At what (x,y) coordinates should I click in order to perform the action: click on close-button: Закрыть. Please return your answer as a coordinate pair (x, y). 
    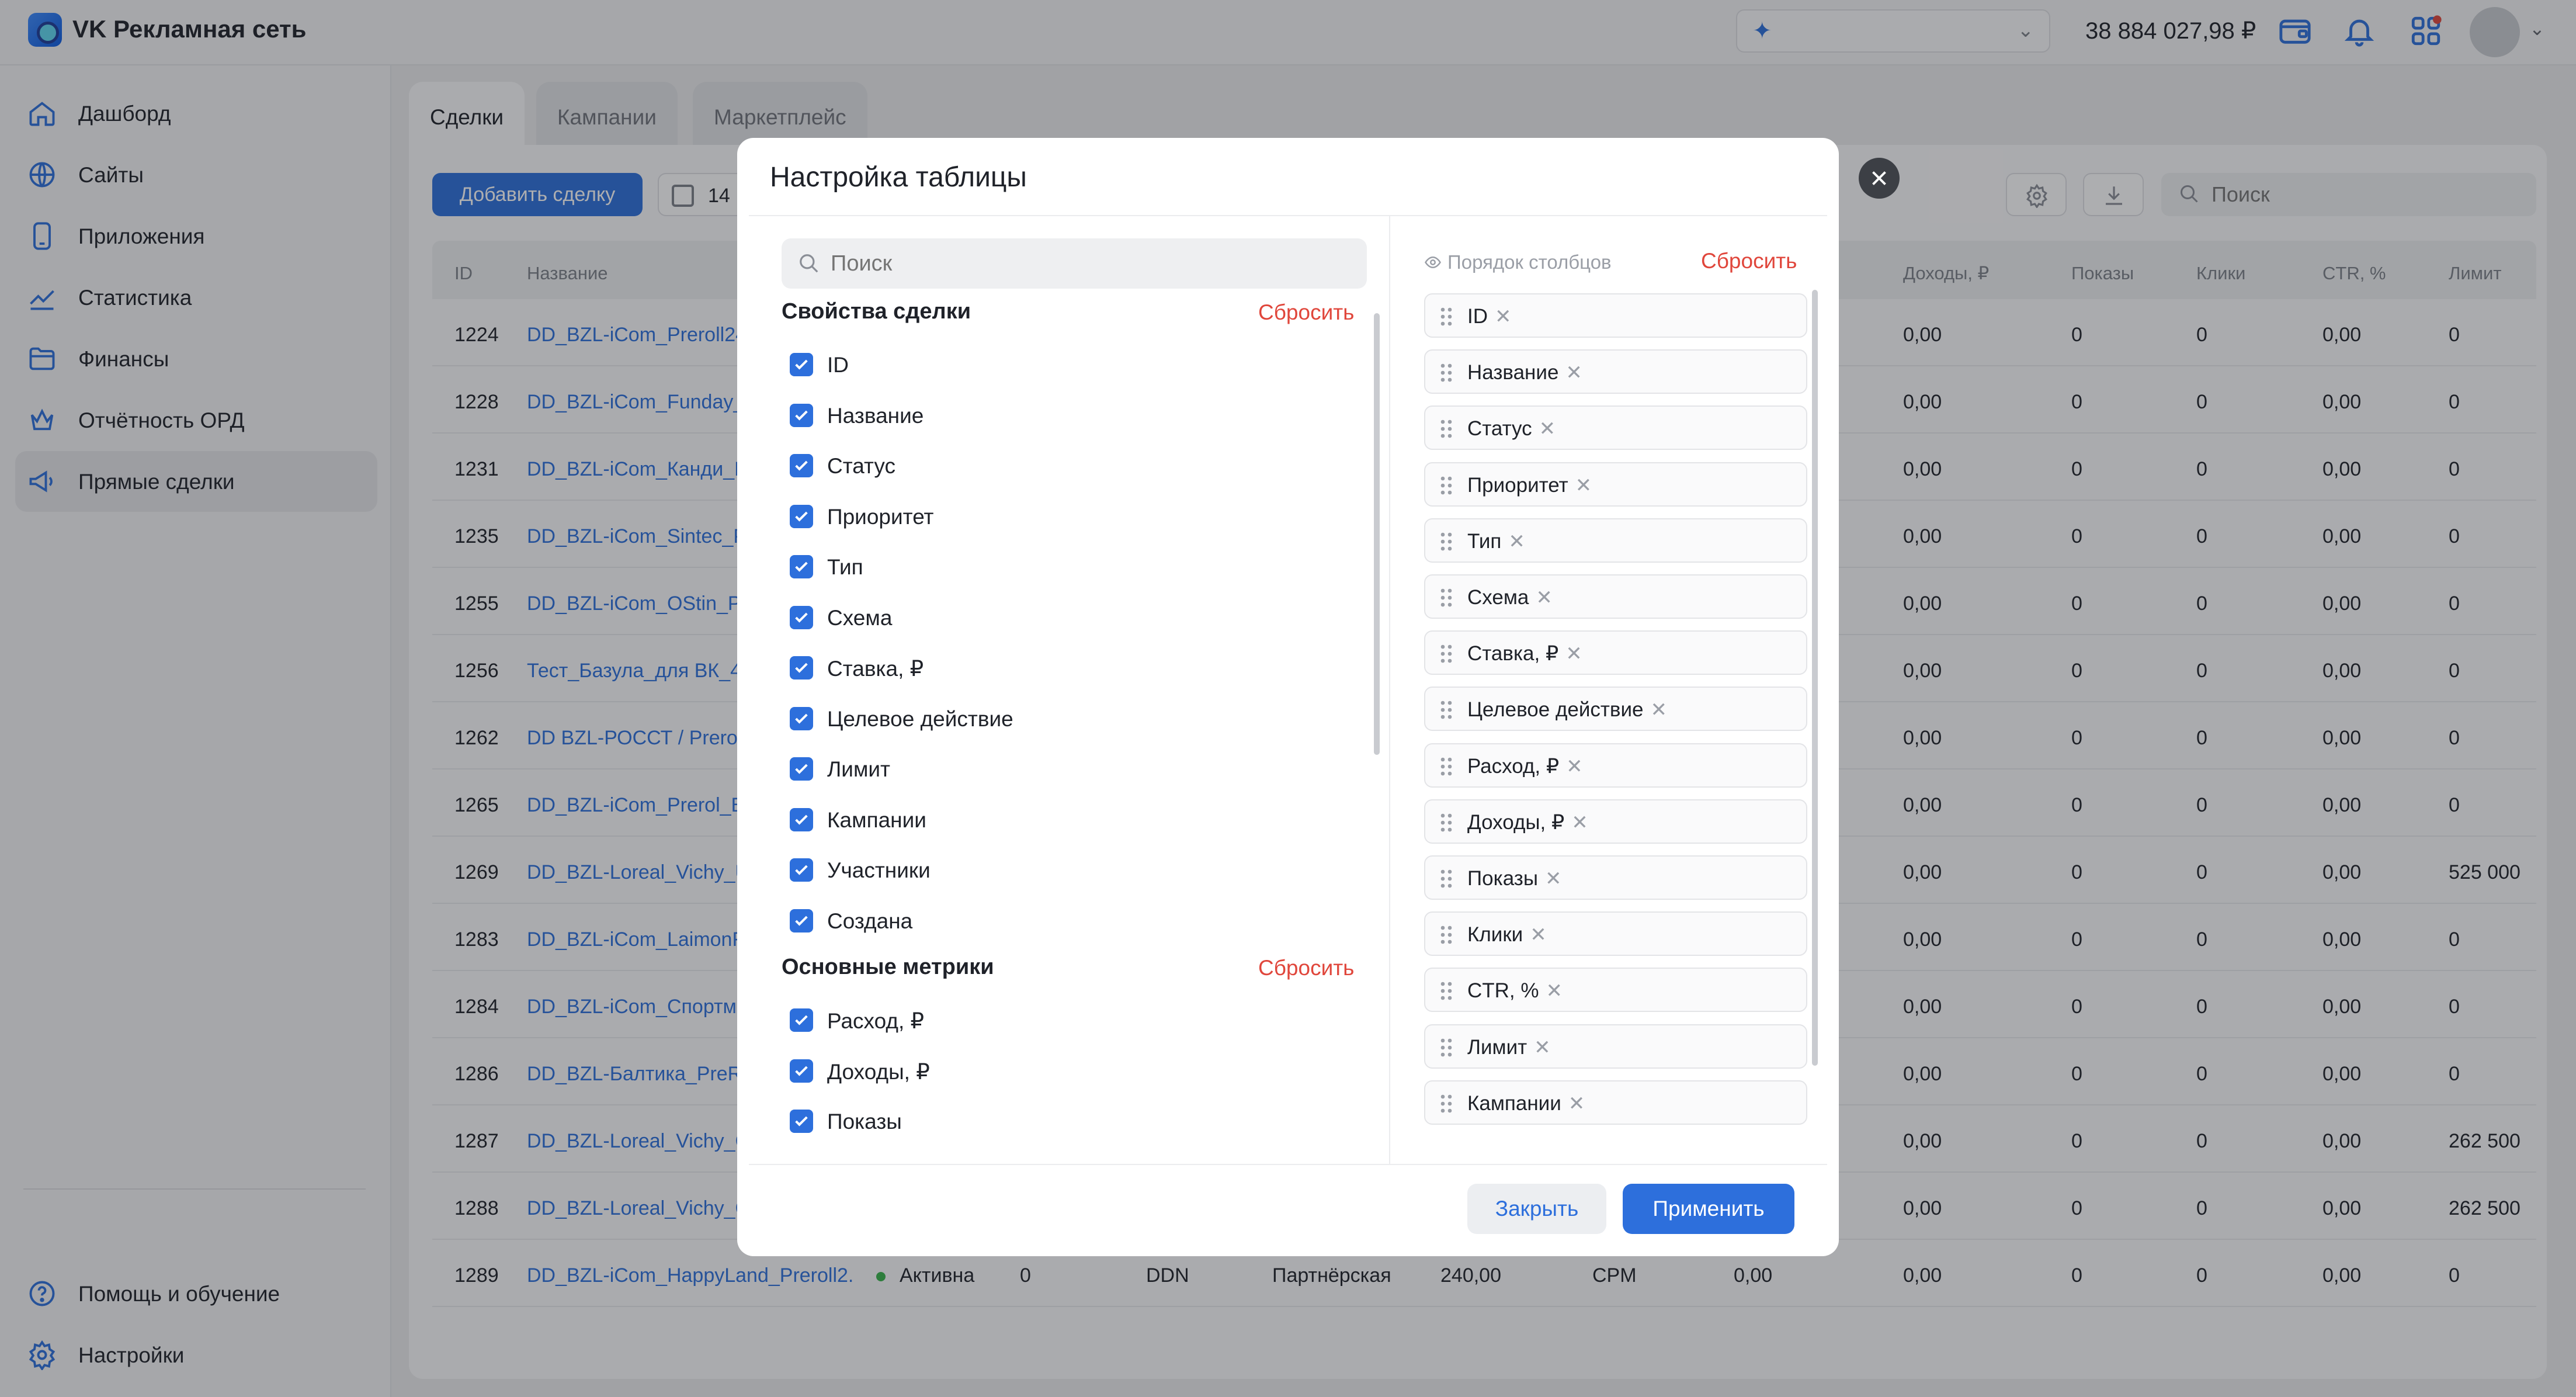
    Looking at the image, I should click on (1537, 1209).